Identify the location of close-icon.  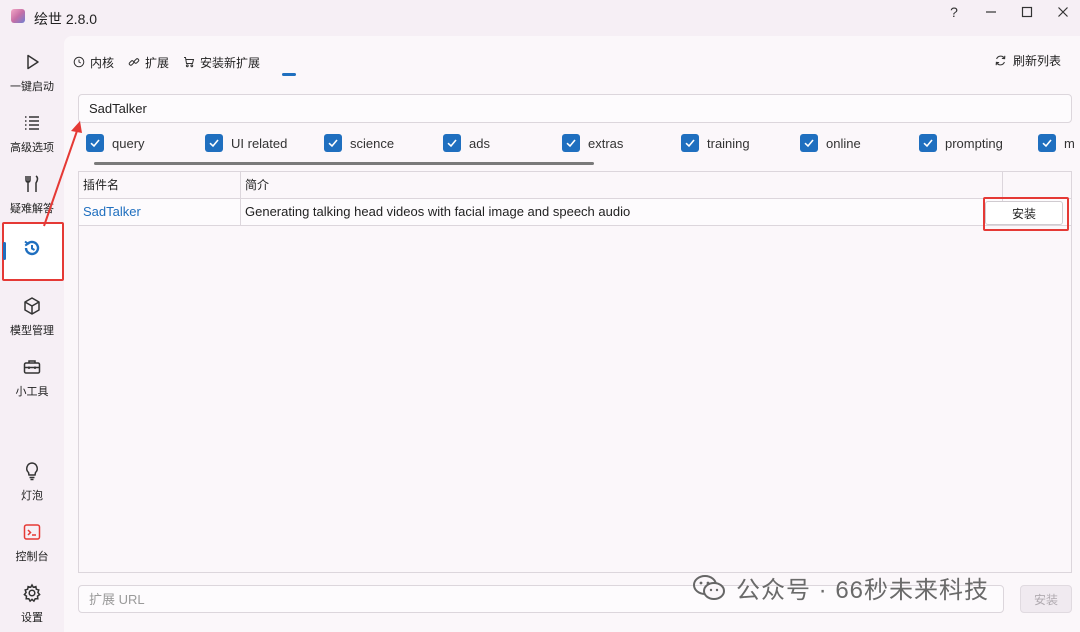
(1063, 12).